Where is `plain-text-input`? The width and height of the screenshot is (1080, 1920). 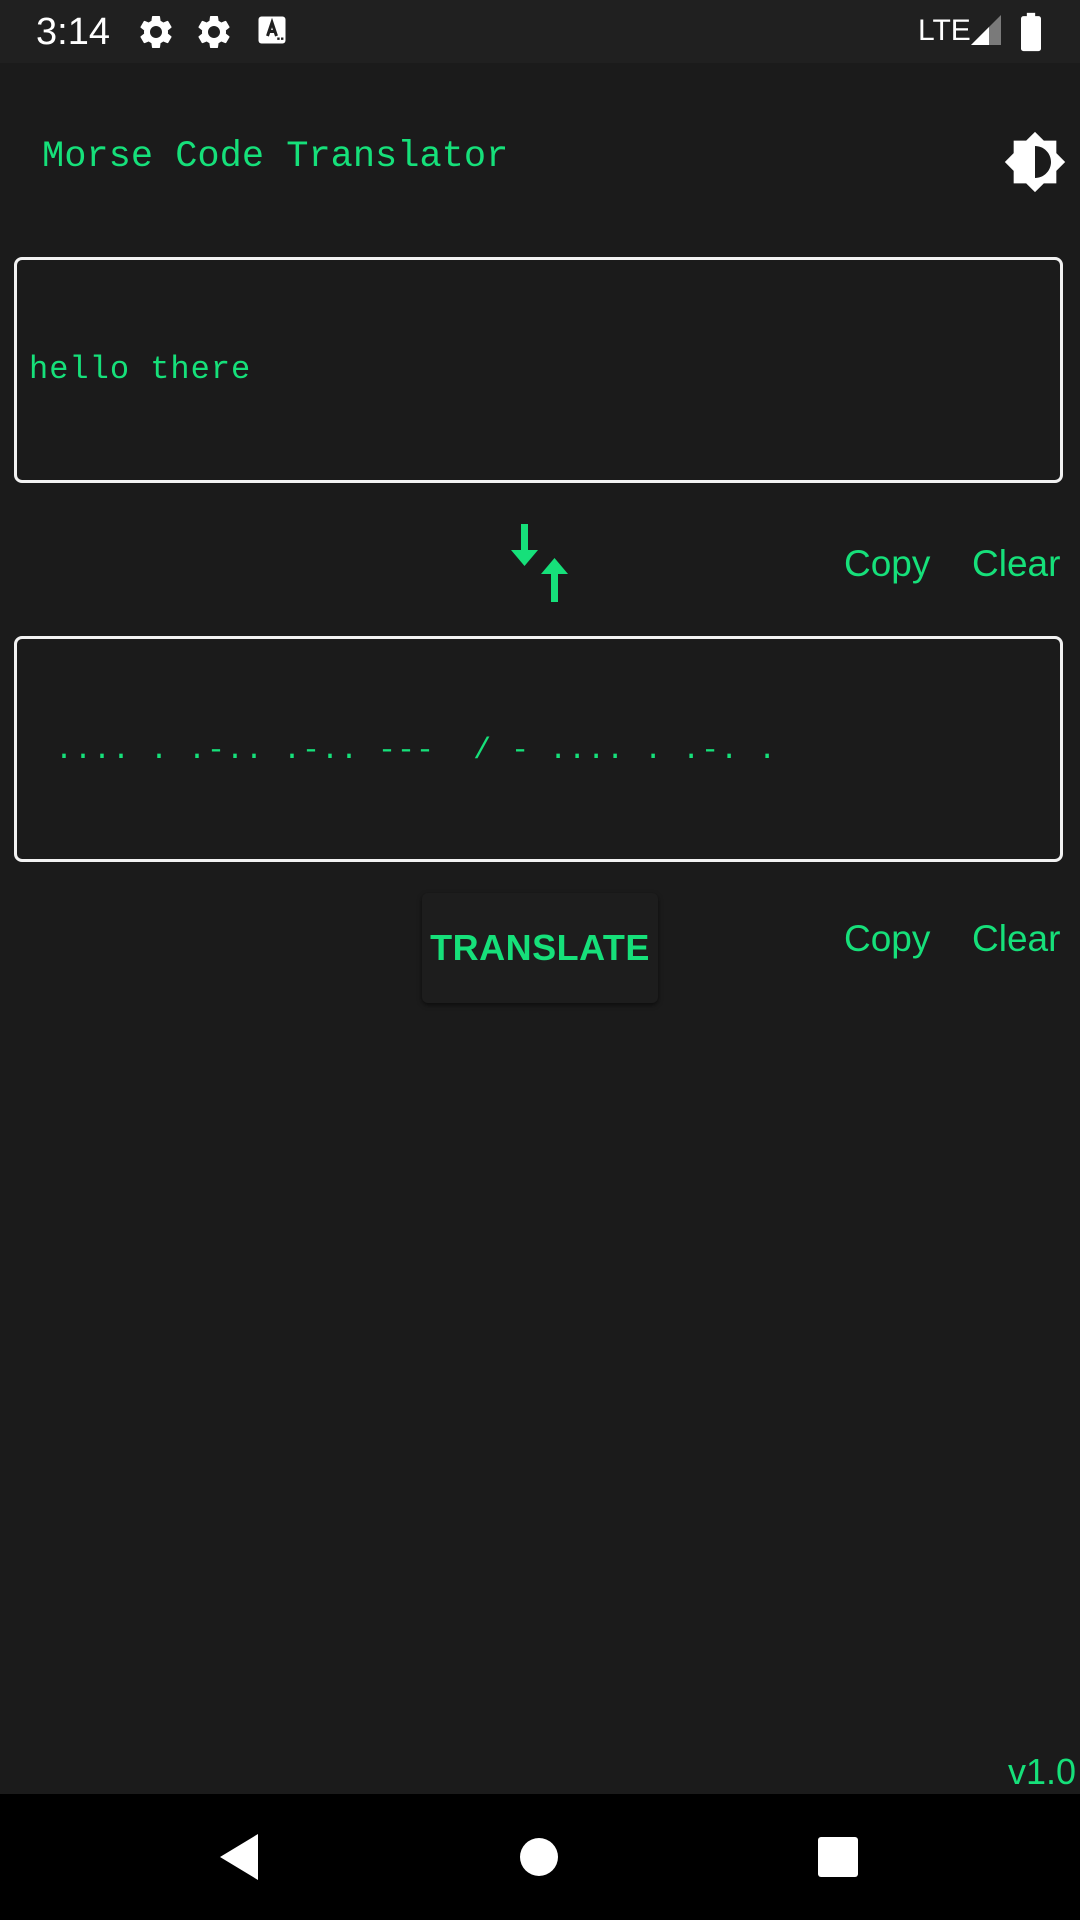 plain-text-input is located at coordinates (534, 370).